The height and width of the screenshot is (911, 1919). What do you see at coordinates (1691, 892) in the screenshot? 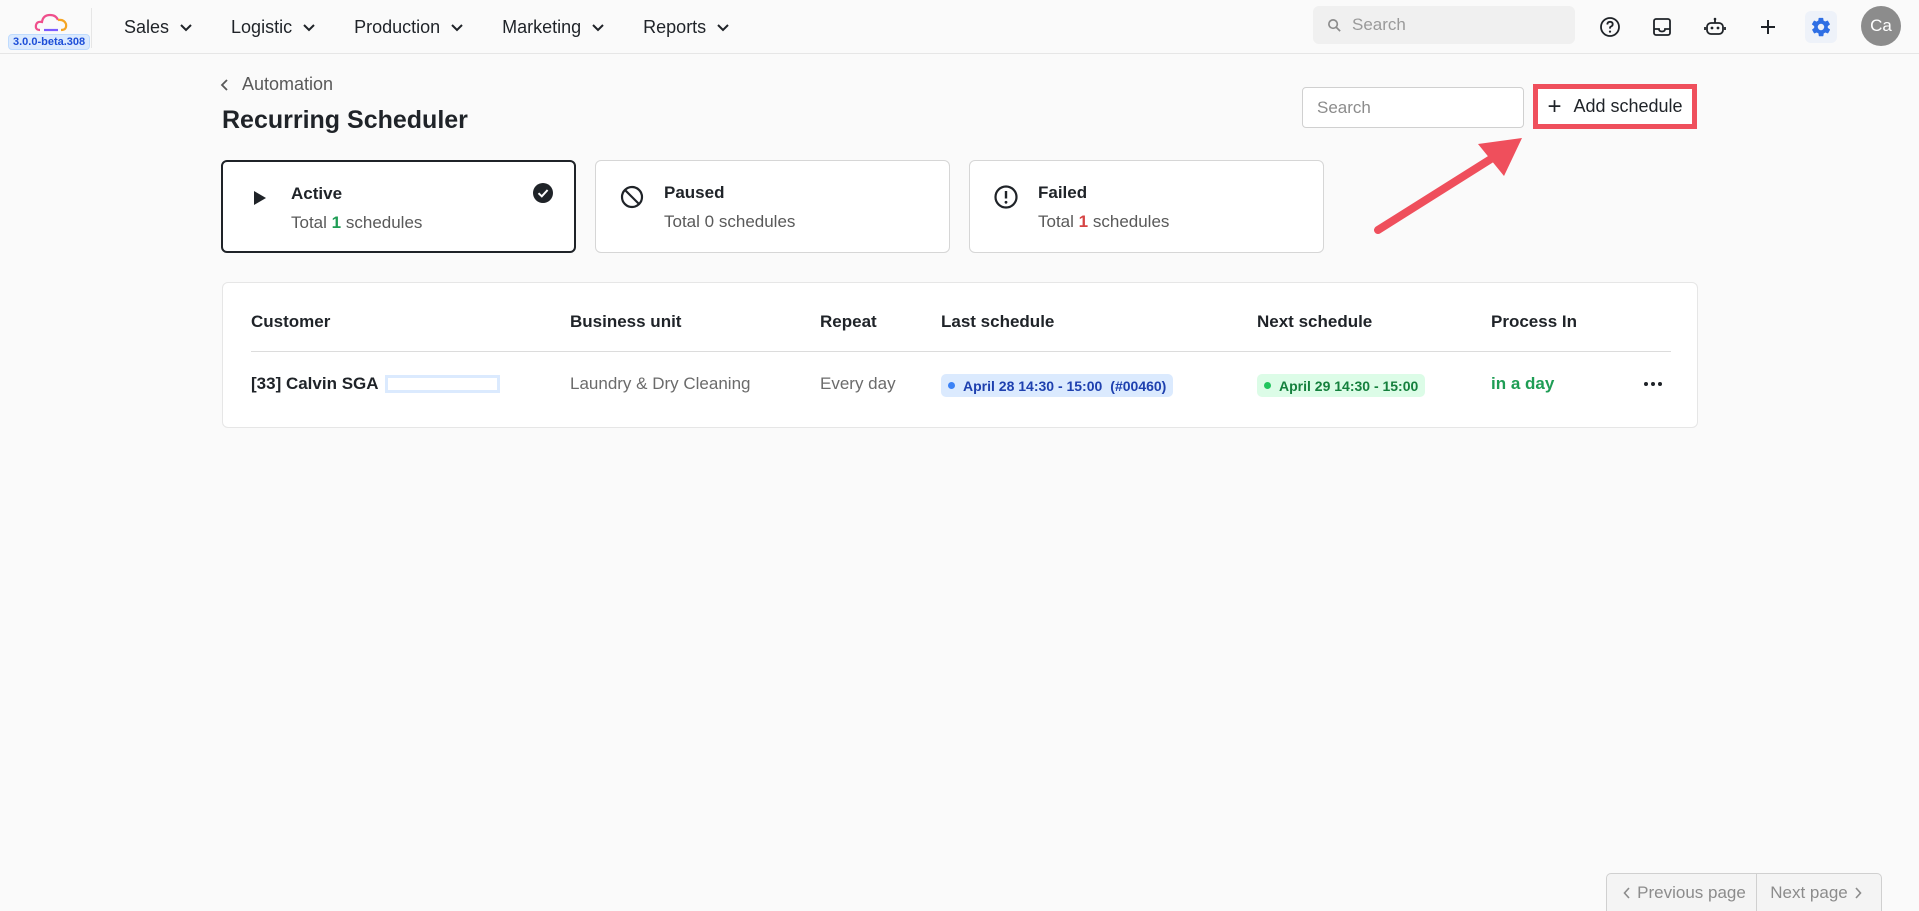
I see `previous-page-label: Previous page` at bounding box center [1691, 892].